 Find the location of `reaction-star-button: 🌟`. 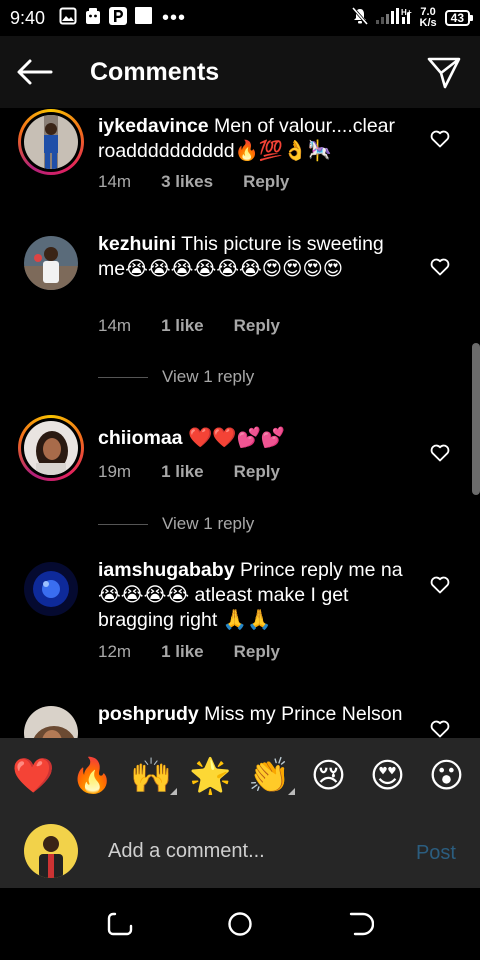

reaction-star-button: 🌟 is located at coordinates (211, 776).